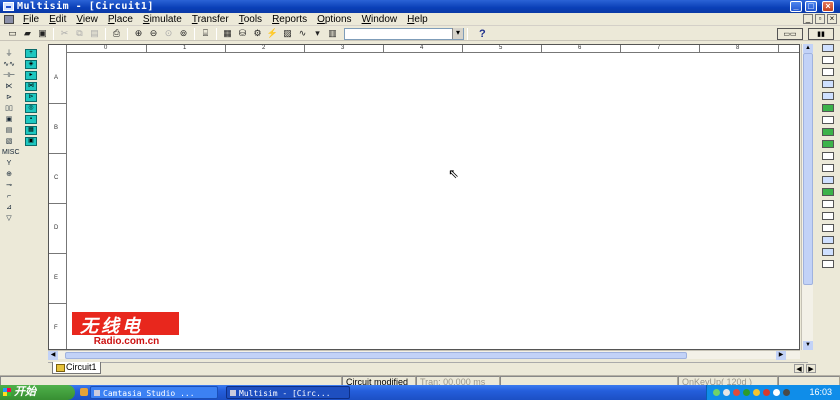 Image resolution: width=840 pixels, height=400 pixels. What do you see at coordinates (808, 19) in the screenshot?
I see `doc-minimize-button: _` at bounding box center [808, 19].